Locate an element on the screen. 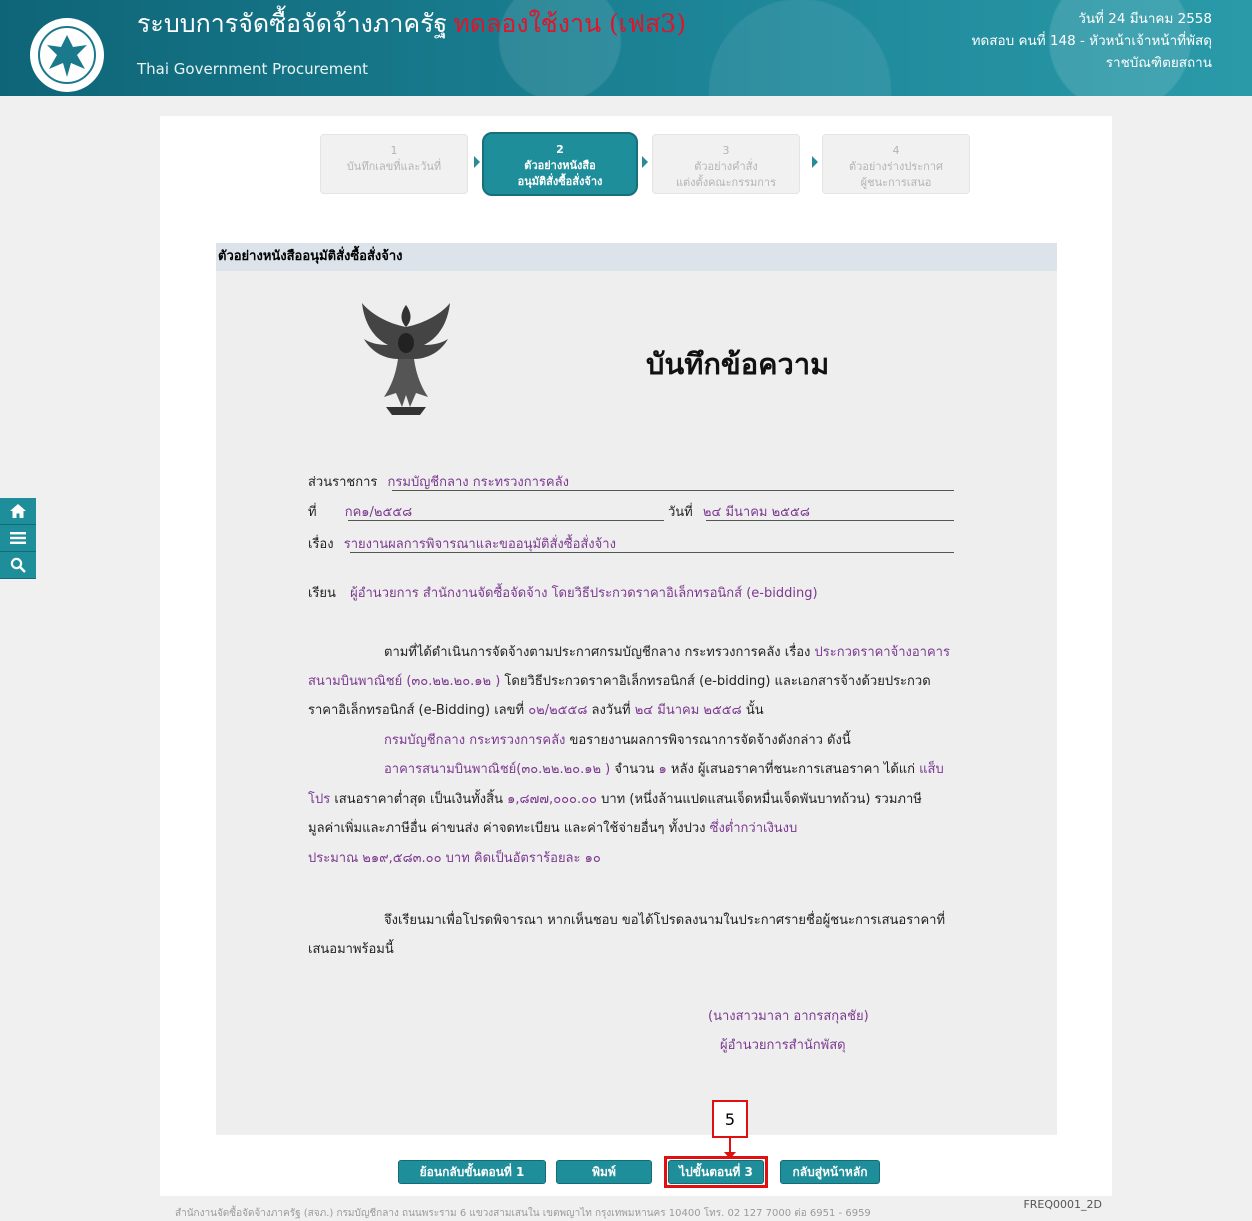 The height and width of the screenshot is (1221, 1252). app-subtitle: Thai Government Procurement is located at coordinates (252, 69).